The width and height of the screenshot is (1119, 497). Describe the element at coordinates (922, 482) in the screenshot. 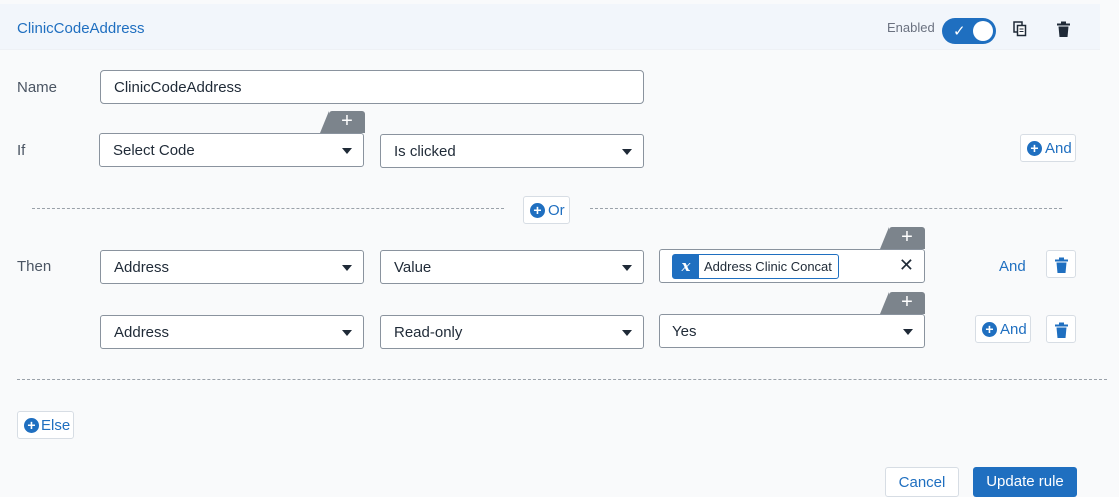

I see `cancel-button: Cancel` at that location.